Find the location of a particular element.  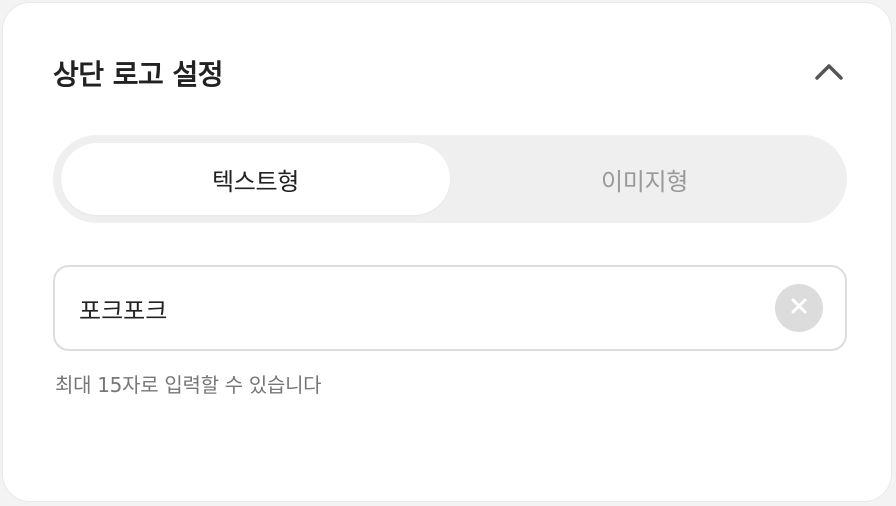

section-title: 상단 로고 설정 is located at coordinates (138, 74).